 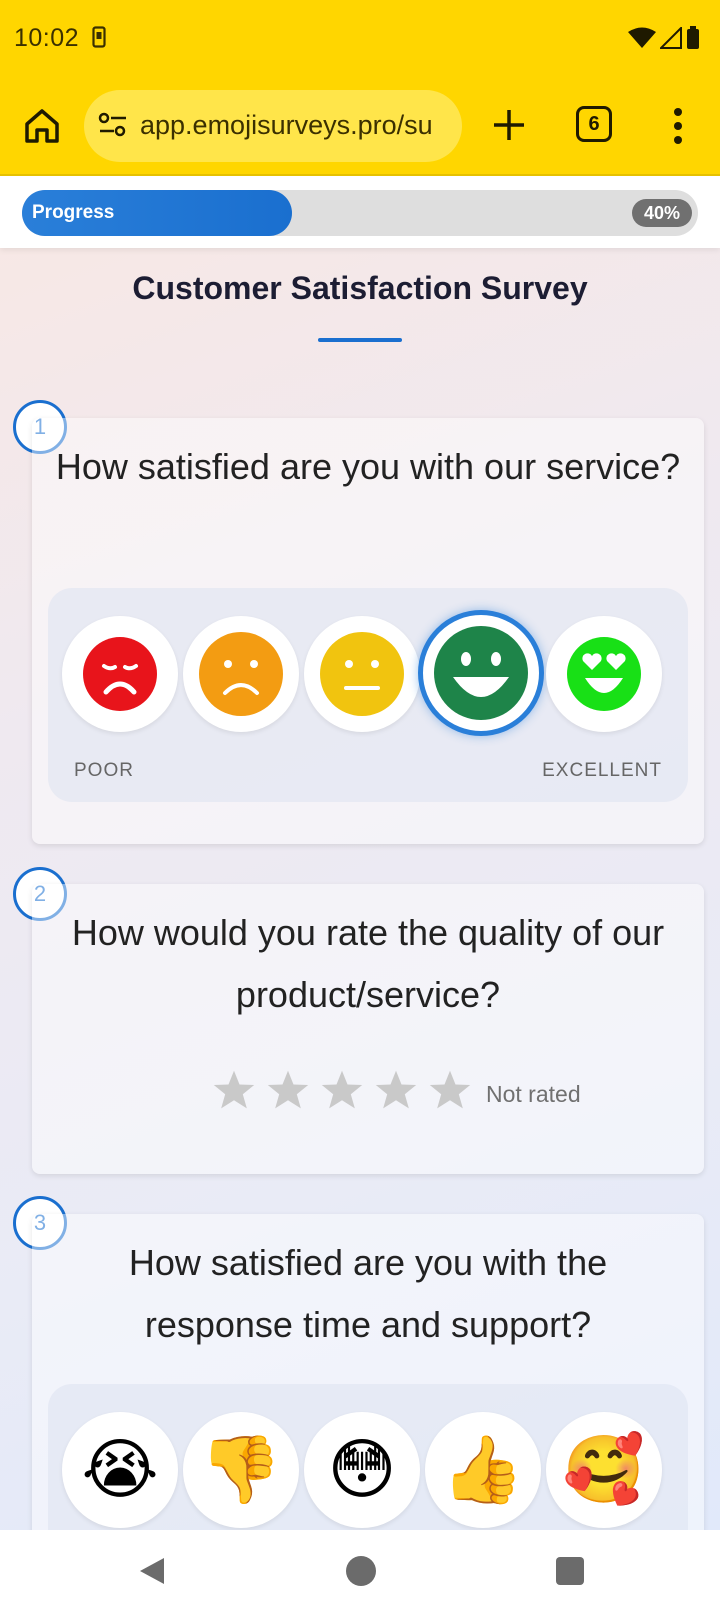 I want to click on overflow-menu-button, so click(x=678, y=126).